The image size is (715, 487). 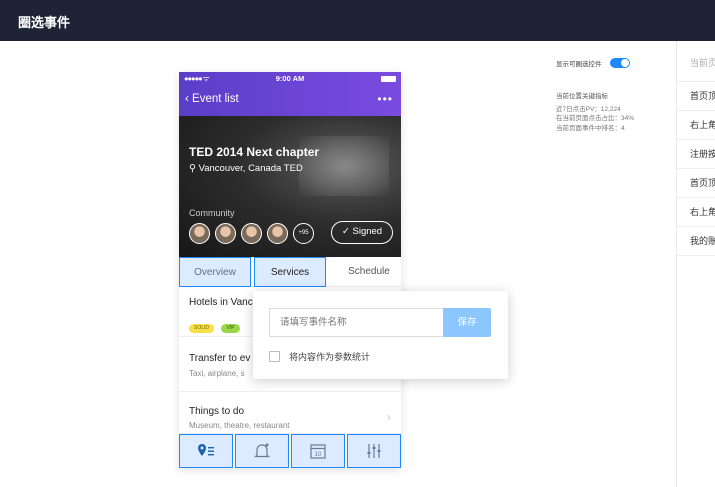 What do you see at coordinates (212, 213) in the screenshot?
I see `community-label: Community` at bounding box center [212, 213].